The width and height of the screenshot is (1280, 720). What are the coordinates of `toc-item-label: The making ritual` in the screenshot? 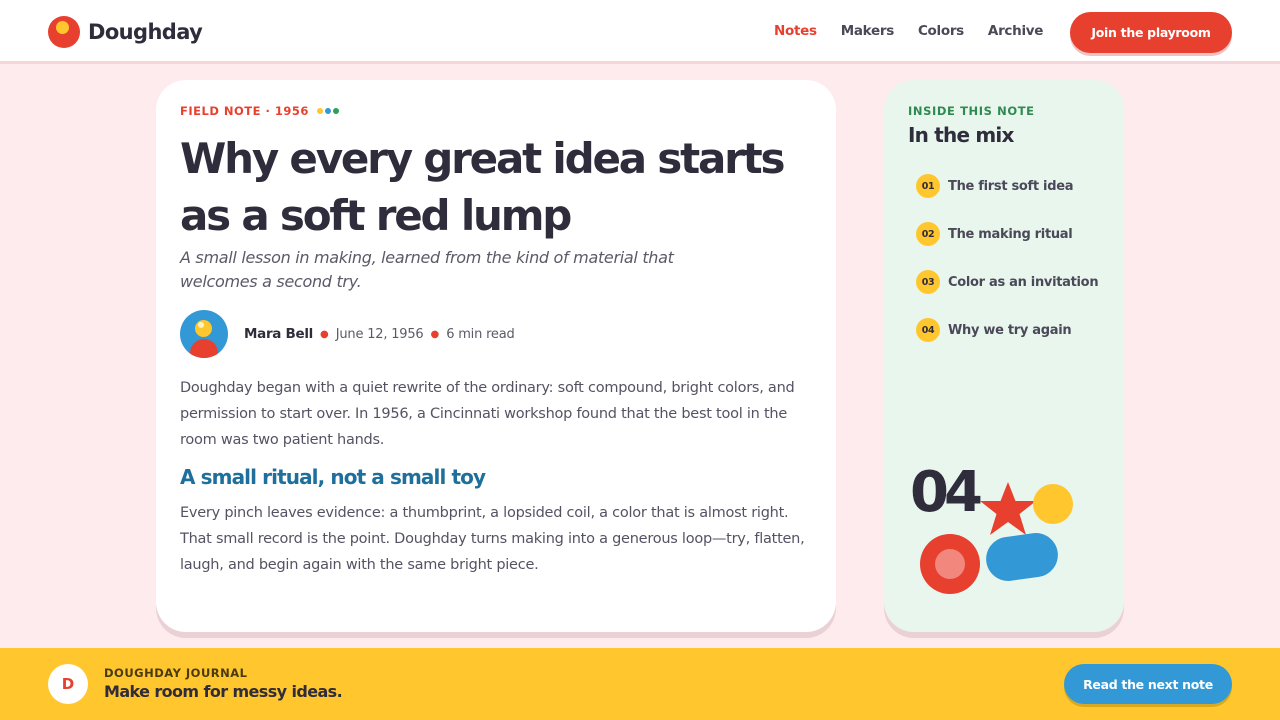 It's located at (1010, 234).